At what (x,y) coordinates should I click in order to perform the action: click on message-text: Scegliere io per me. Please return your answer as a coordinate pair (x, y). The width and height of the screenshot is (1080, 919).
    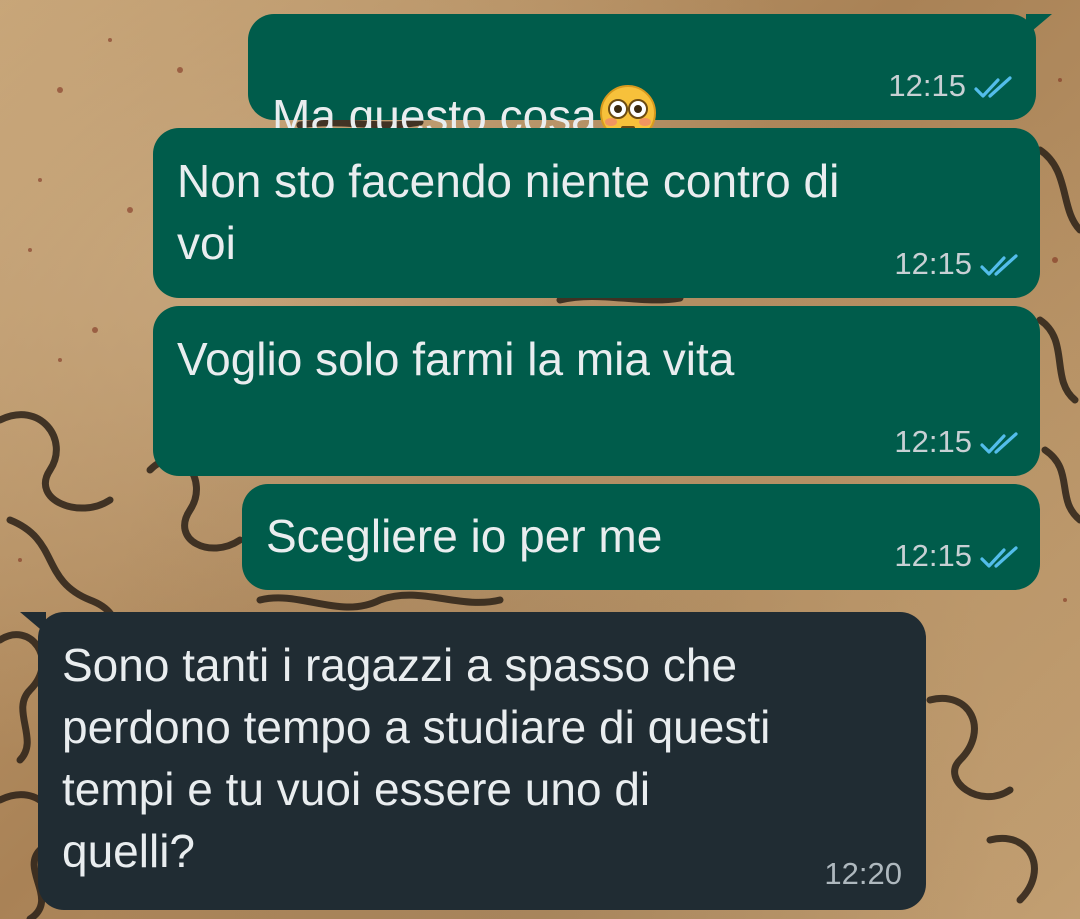
    Looking at the image, I should click on (464, 536).